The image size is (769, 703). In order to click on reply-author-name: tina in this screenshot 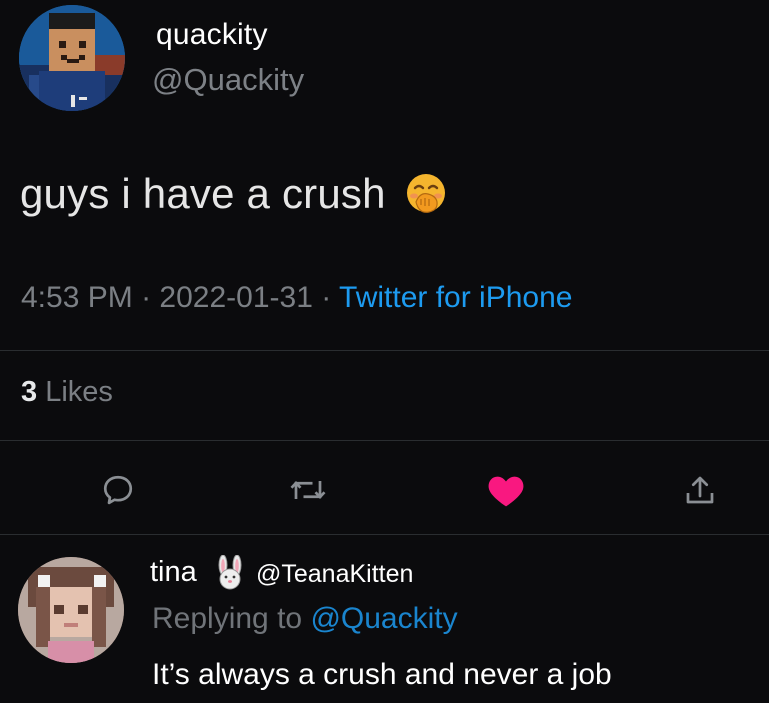, I will do `click(173, 572)`.